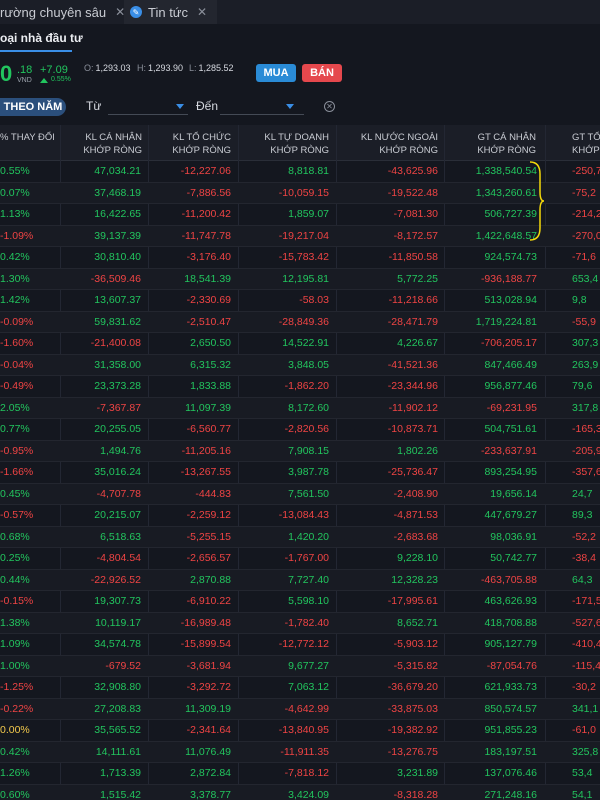 The height and width of the screenshot is (800, 600). Describe the element at coordinates (306, 622) in the screenshot. I see `proprietary-volume-cell: -1,782.40` at that location.